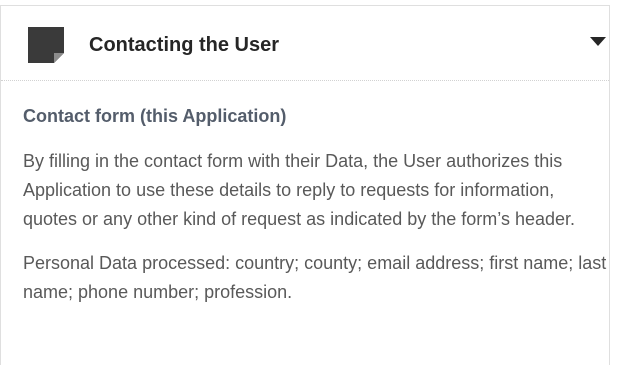 This screenshot has height=365, width=619. What do you see at coordinates (184, 45) in the screenshot?
I see `section-title: Contacting the User` at bounding box center [184, 45].